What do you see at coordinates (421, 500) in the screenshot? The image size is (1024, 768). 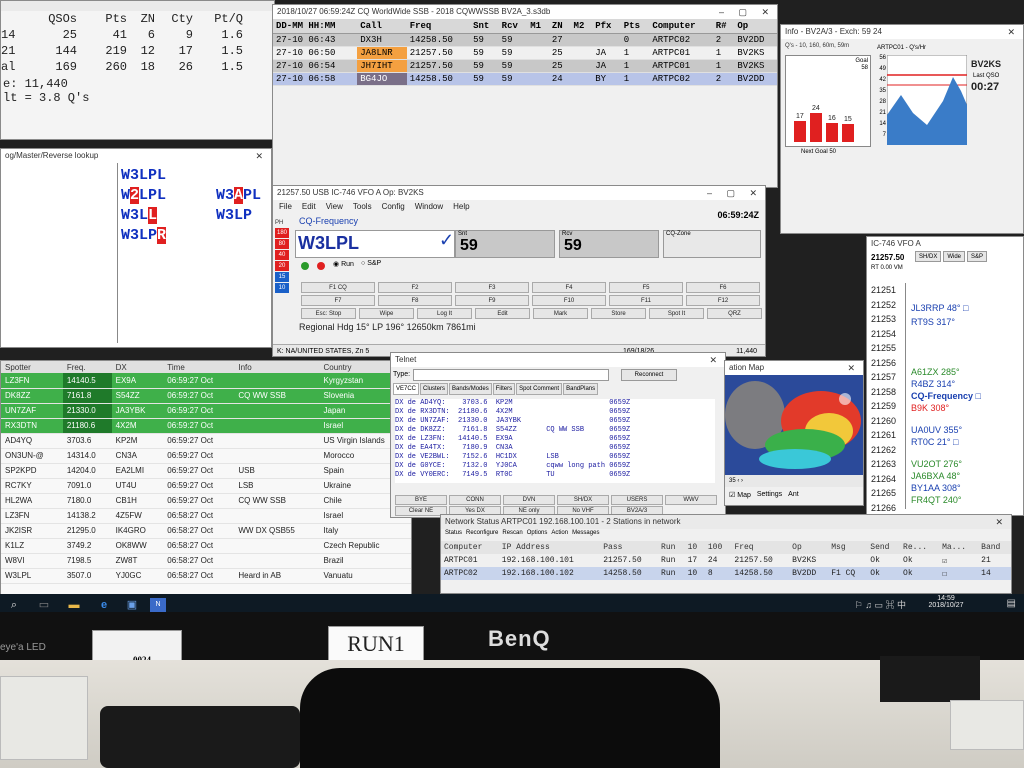 I see `telnet-button: BYE` at bounding box center [421, 500].